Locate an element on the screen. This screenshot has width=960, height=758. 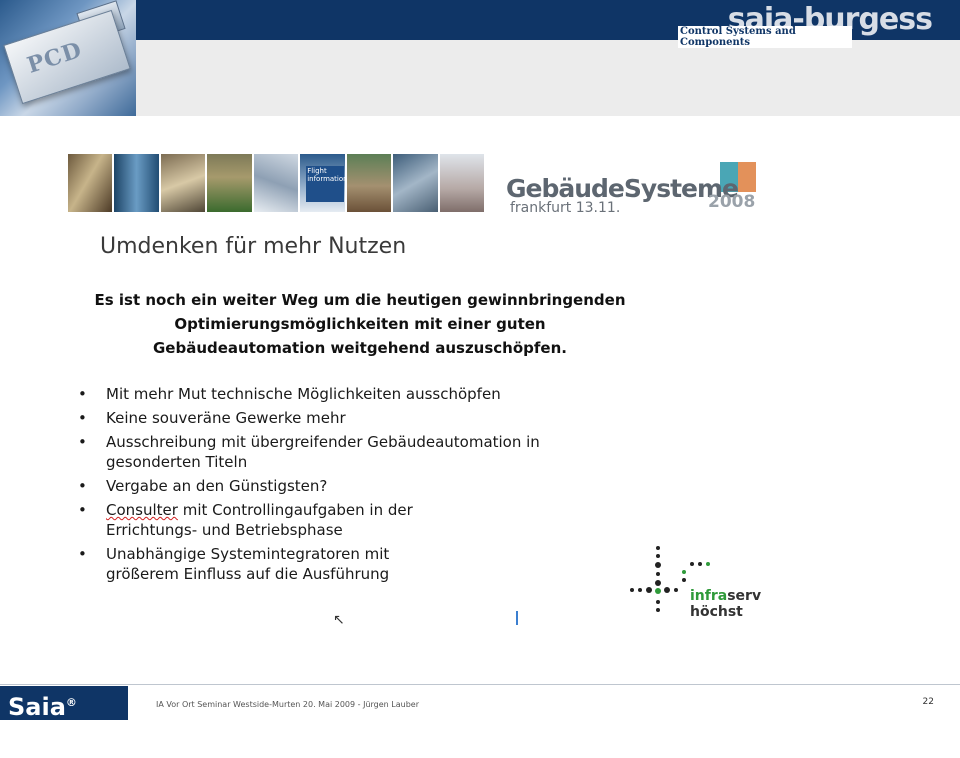
header-panel is located at coordinates (548, 78).